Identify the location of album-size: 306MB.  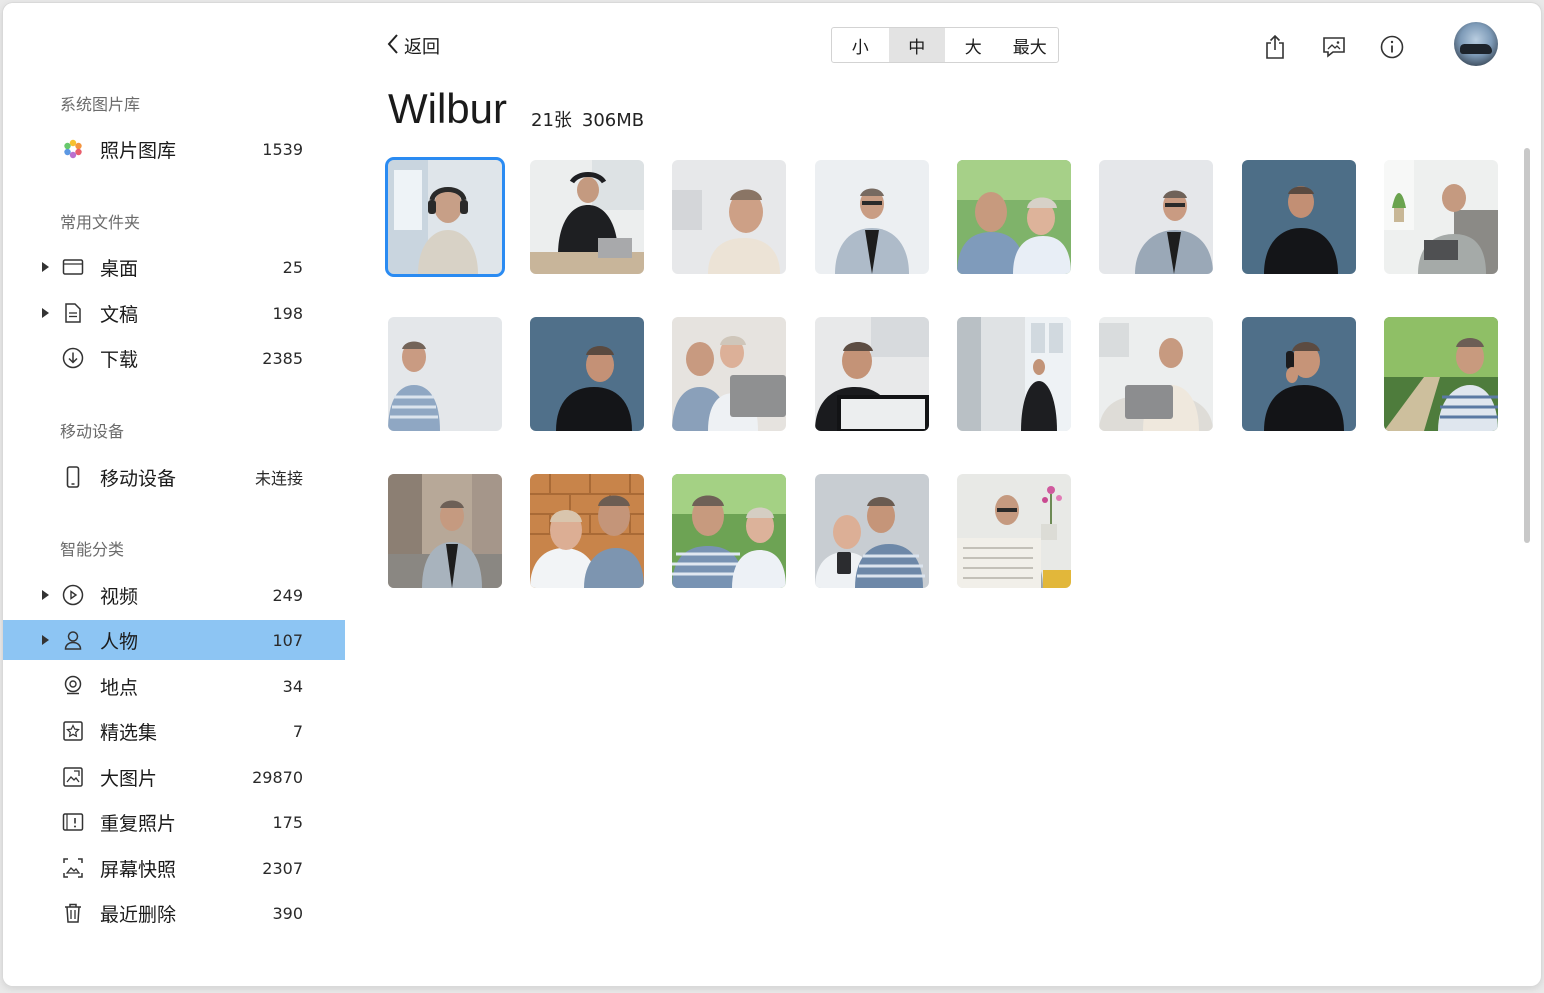
(613, 120).